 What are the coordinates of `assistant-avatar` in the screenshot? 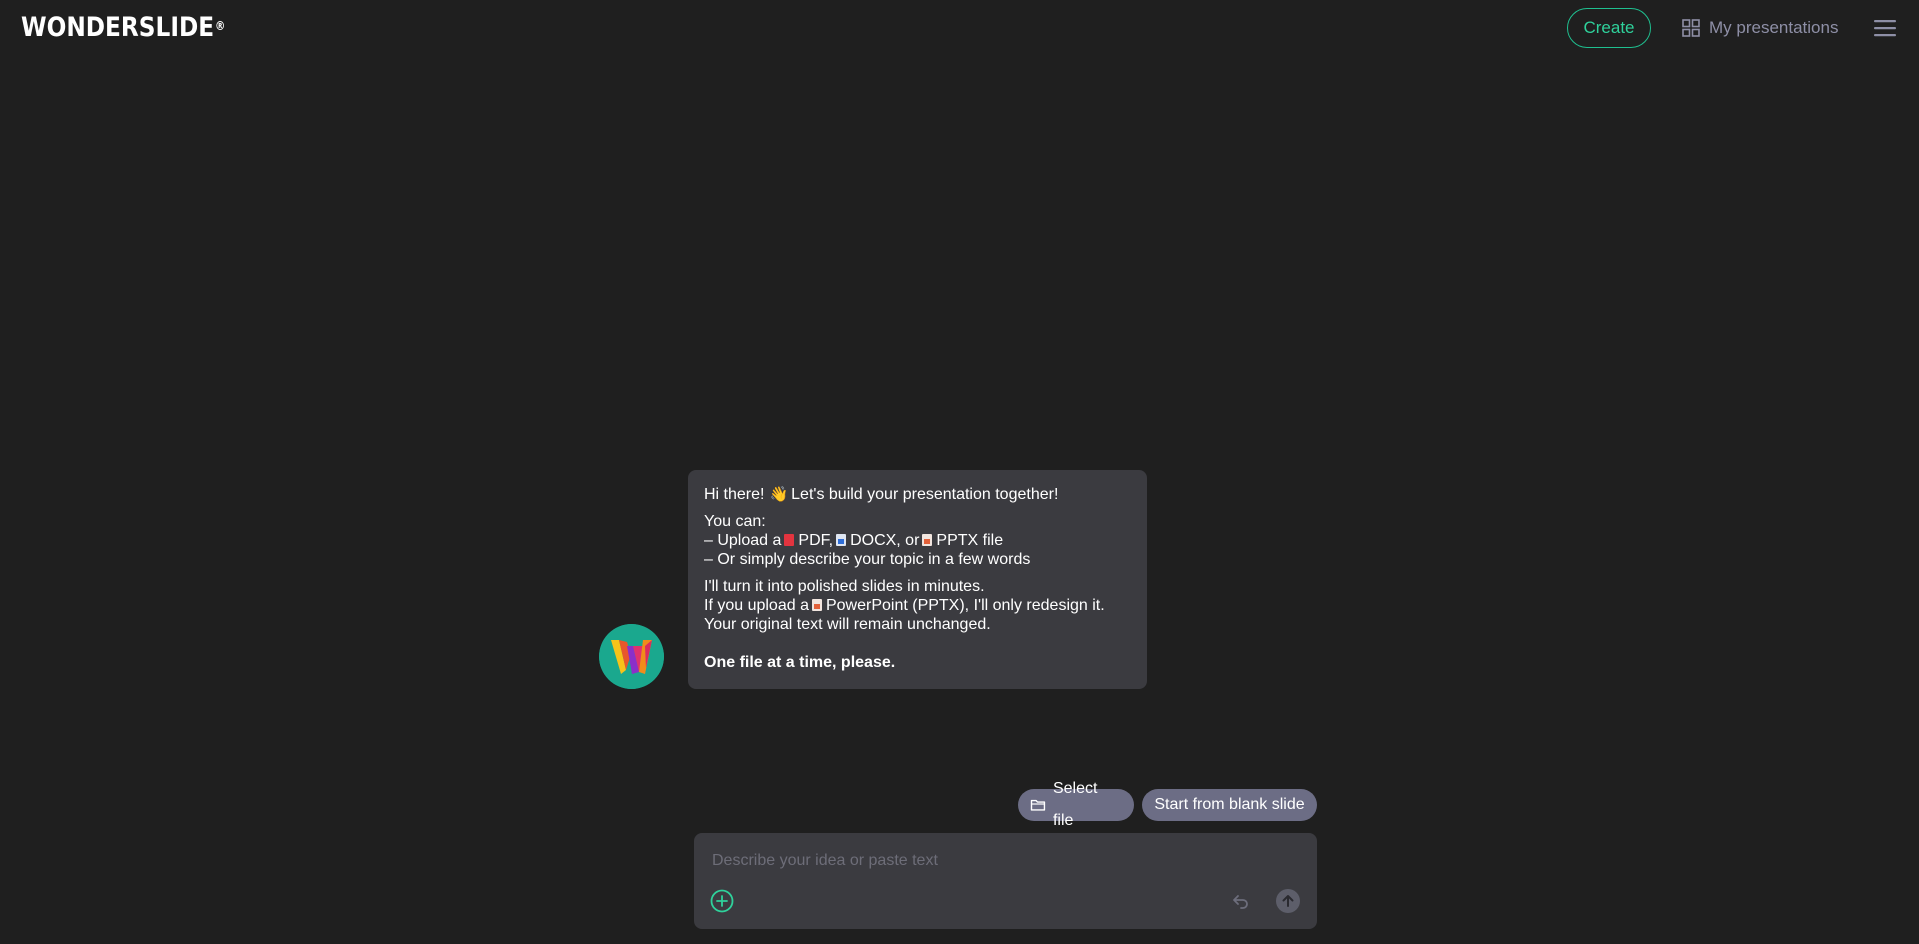 It's located at (631, 656).